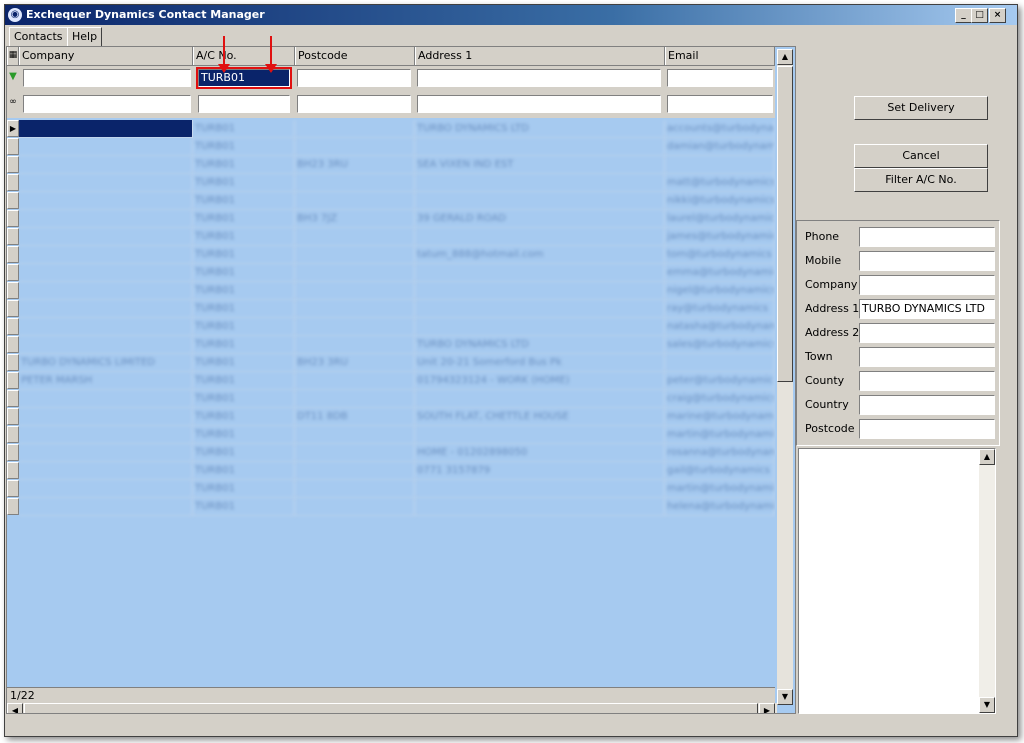 This screenshot has width=1024, height=743. What do you see at coordinates (540, 417) in the screenshot?
I see `cell-address1: SOUTH FLAT, CHETTLE HOUSE` at bounding box center [540, 417].